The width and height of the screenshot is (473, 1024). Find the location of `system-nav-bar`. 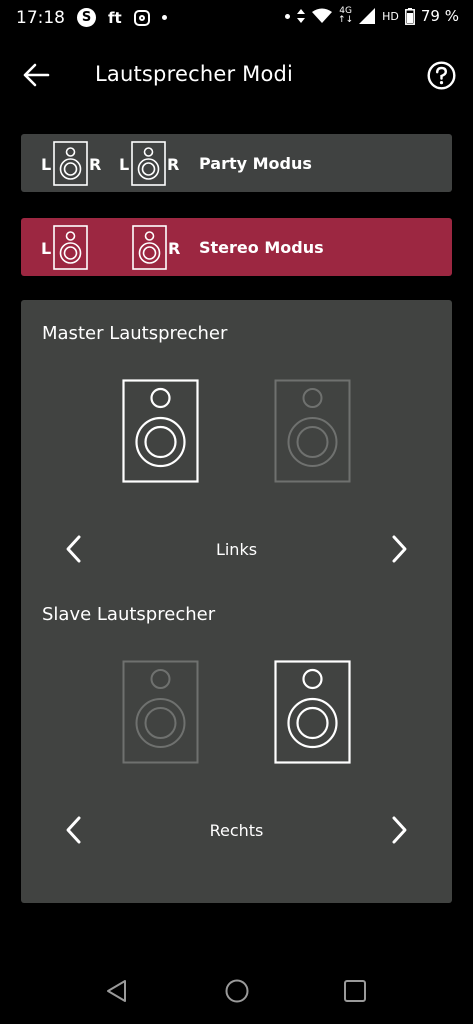

system-nav-bar is located at coordinates (236, 992).